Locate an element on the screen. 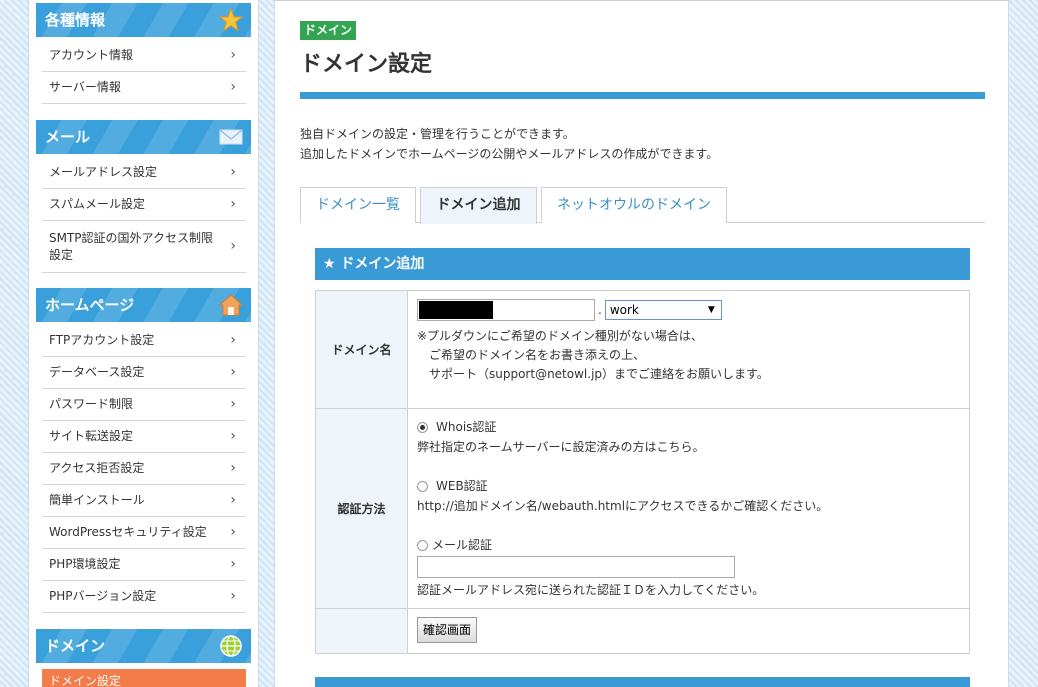  mail-auth-label: メール認証 is located at coordinates (462, 545).